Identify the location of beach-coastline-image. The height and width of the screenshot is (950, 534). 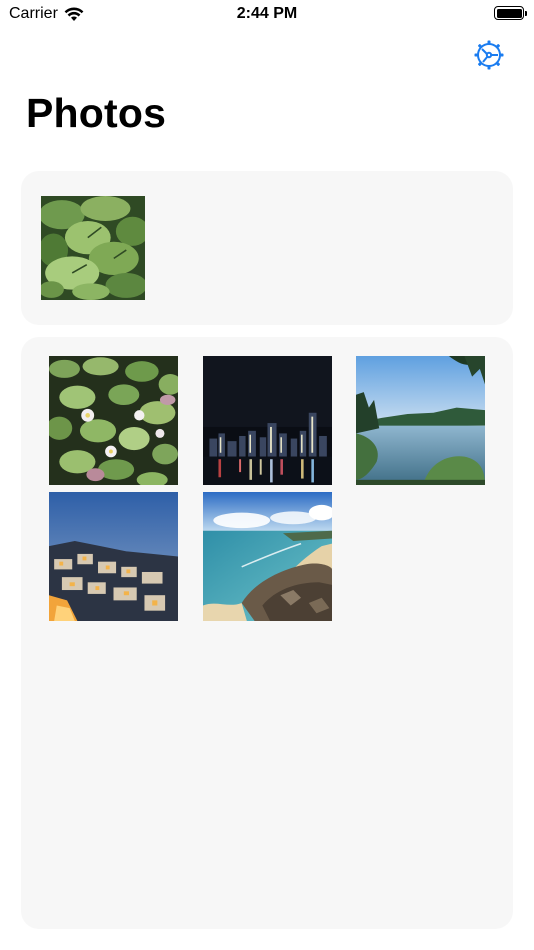
(267, 556).